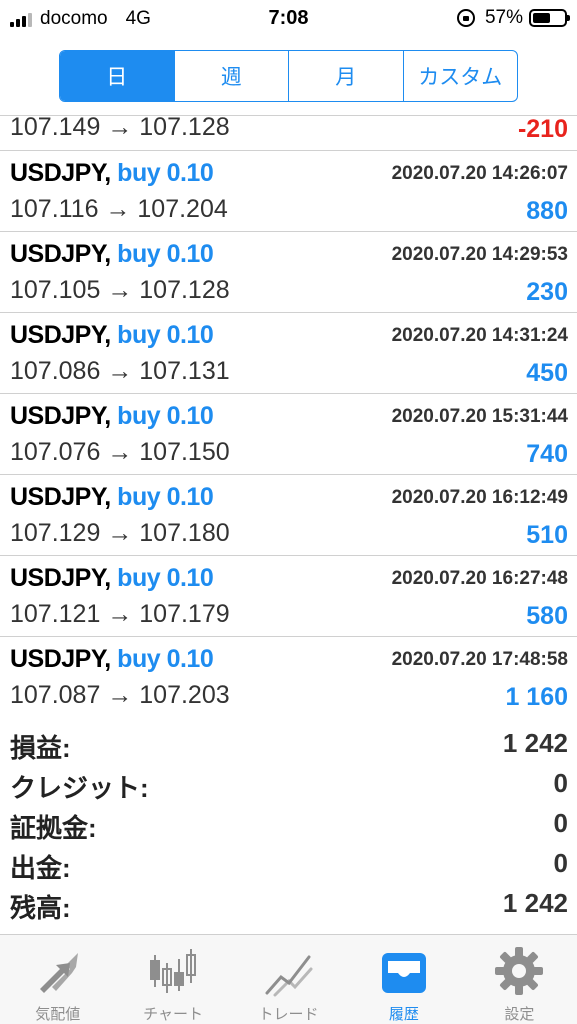 This screenshot has width=577, height=1024. Describe the element at coordinates (120, 290) in the screenshot. I see `trade-prices: 107.105 → 107.128` at that location.